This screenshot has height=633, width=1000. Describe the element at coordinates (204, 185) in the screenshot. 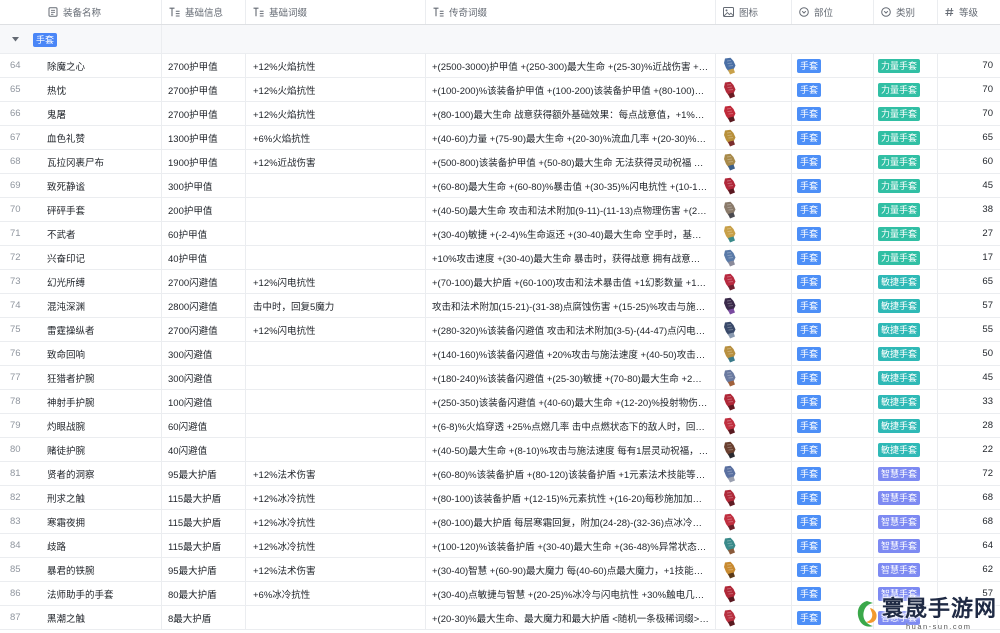

I see `base-info-cell: 300护甲值` at that location.